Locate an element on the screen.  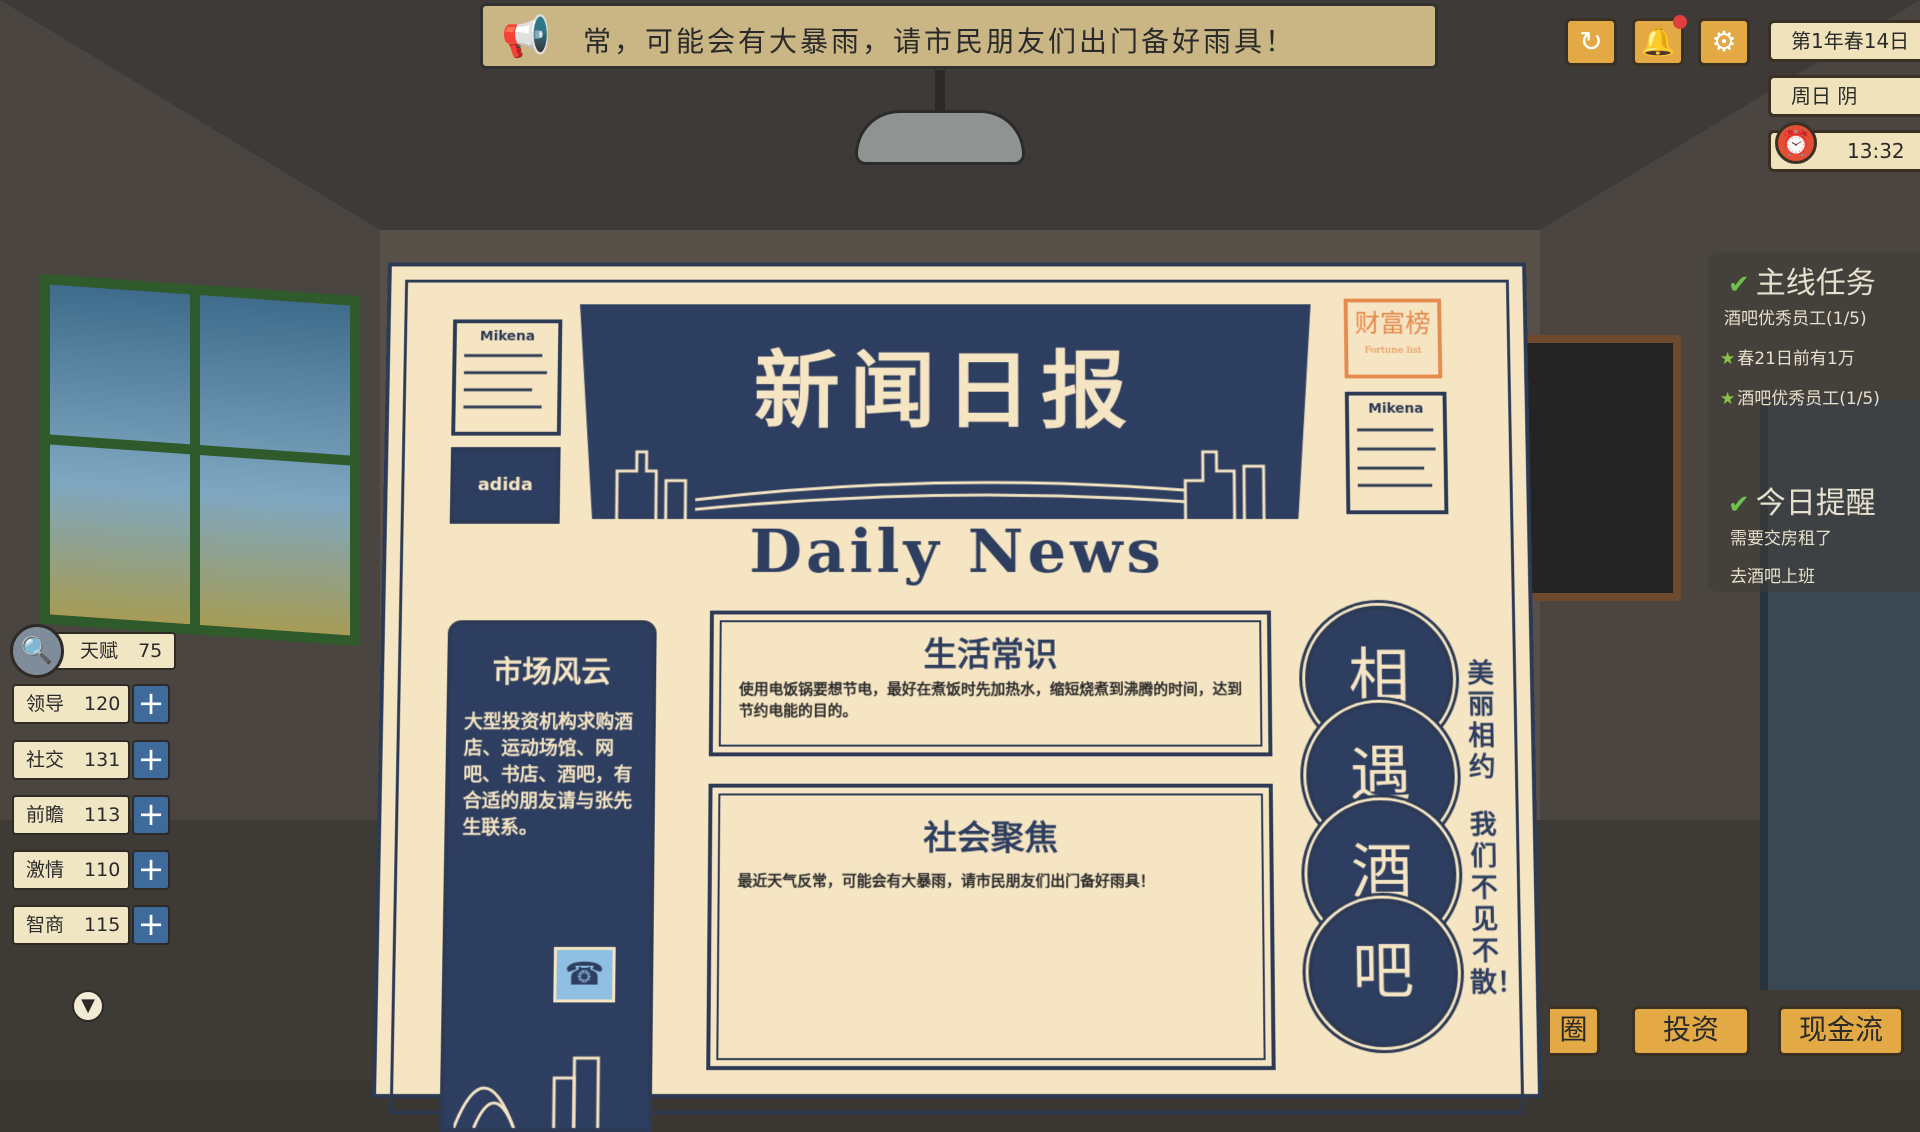
ad-mikena-left: Mikena is located at coordinates (507, 377).